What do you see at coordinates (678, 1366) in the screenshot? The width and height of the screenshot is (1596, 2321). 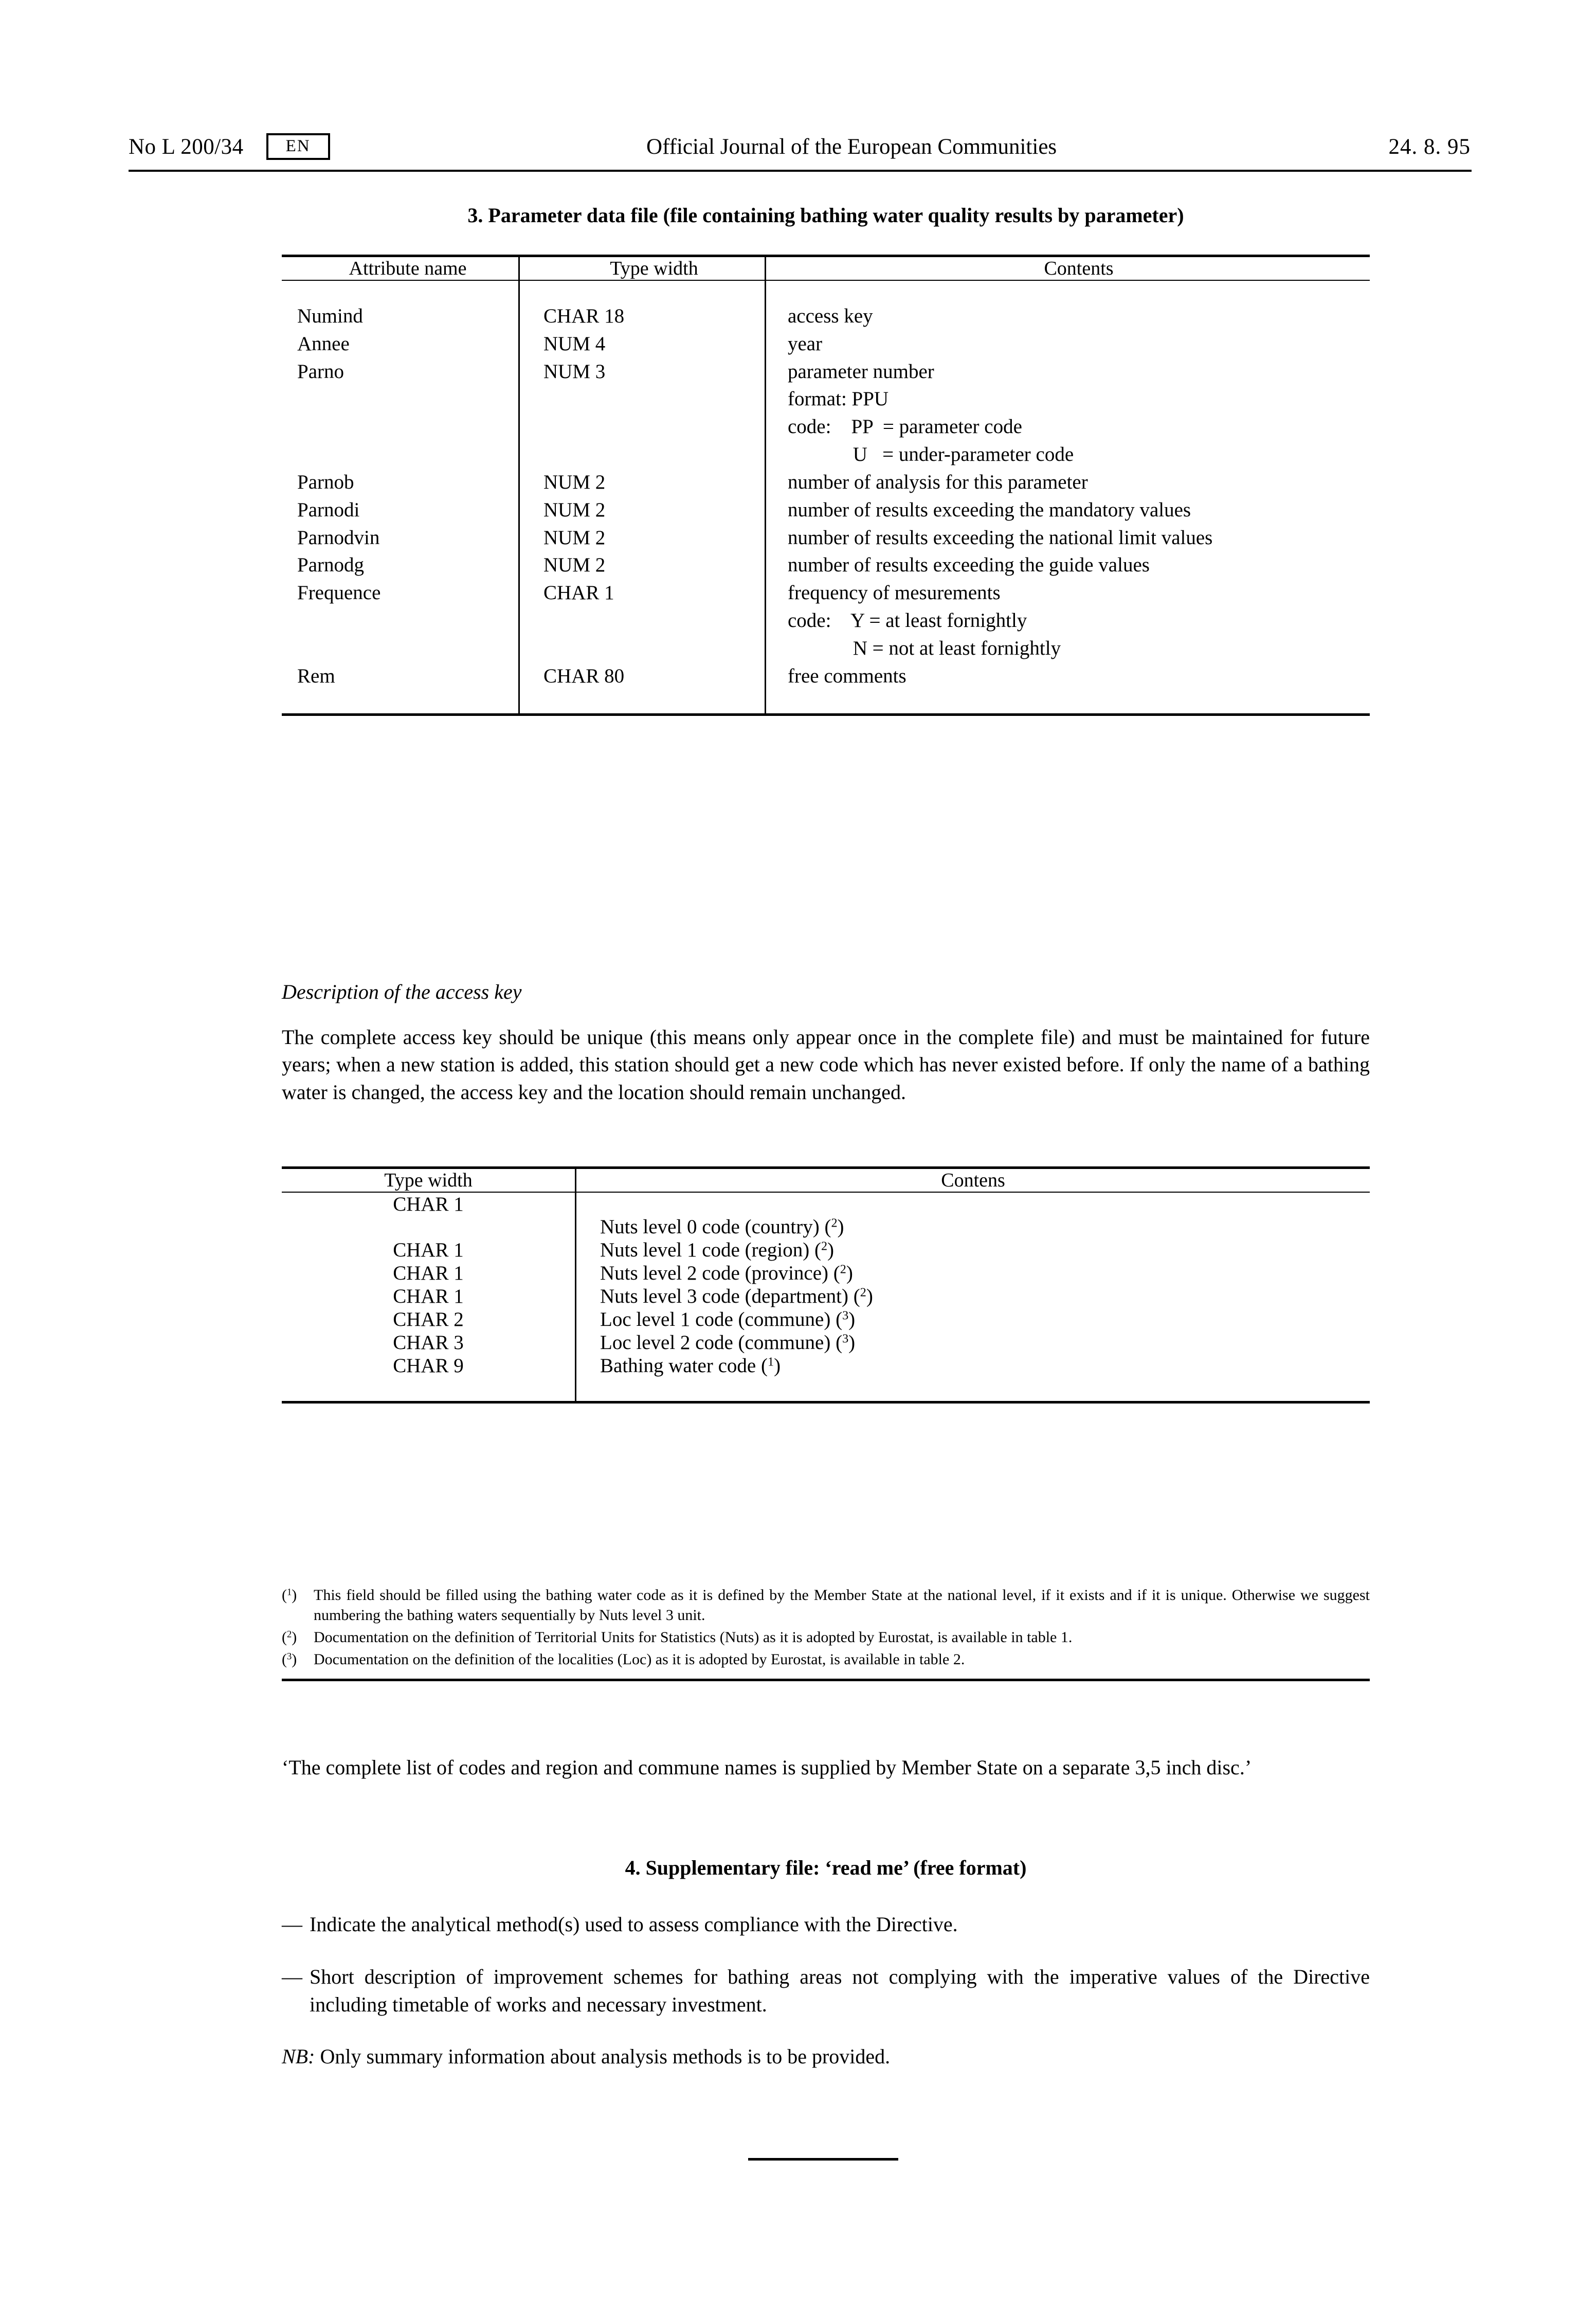 I see `contents-text: Bathing water code` at bounding box center [678, 1366].